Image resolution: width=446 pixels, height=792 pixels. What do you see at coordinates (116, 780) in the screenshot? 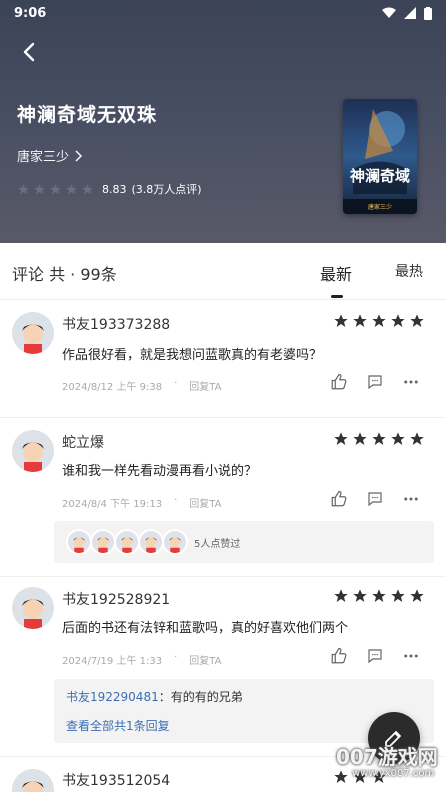
I see `comment-author: 书友193512054` at bounding box center [116, 780].